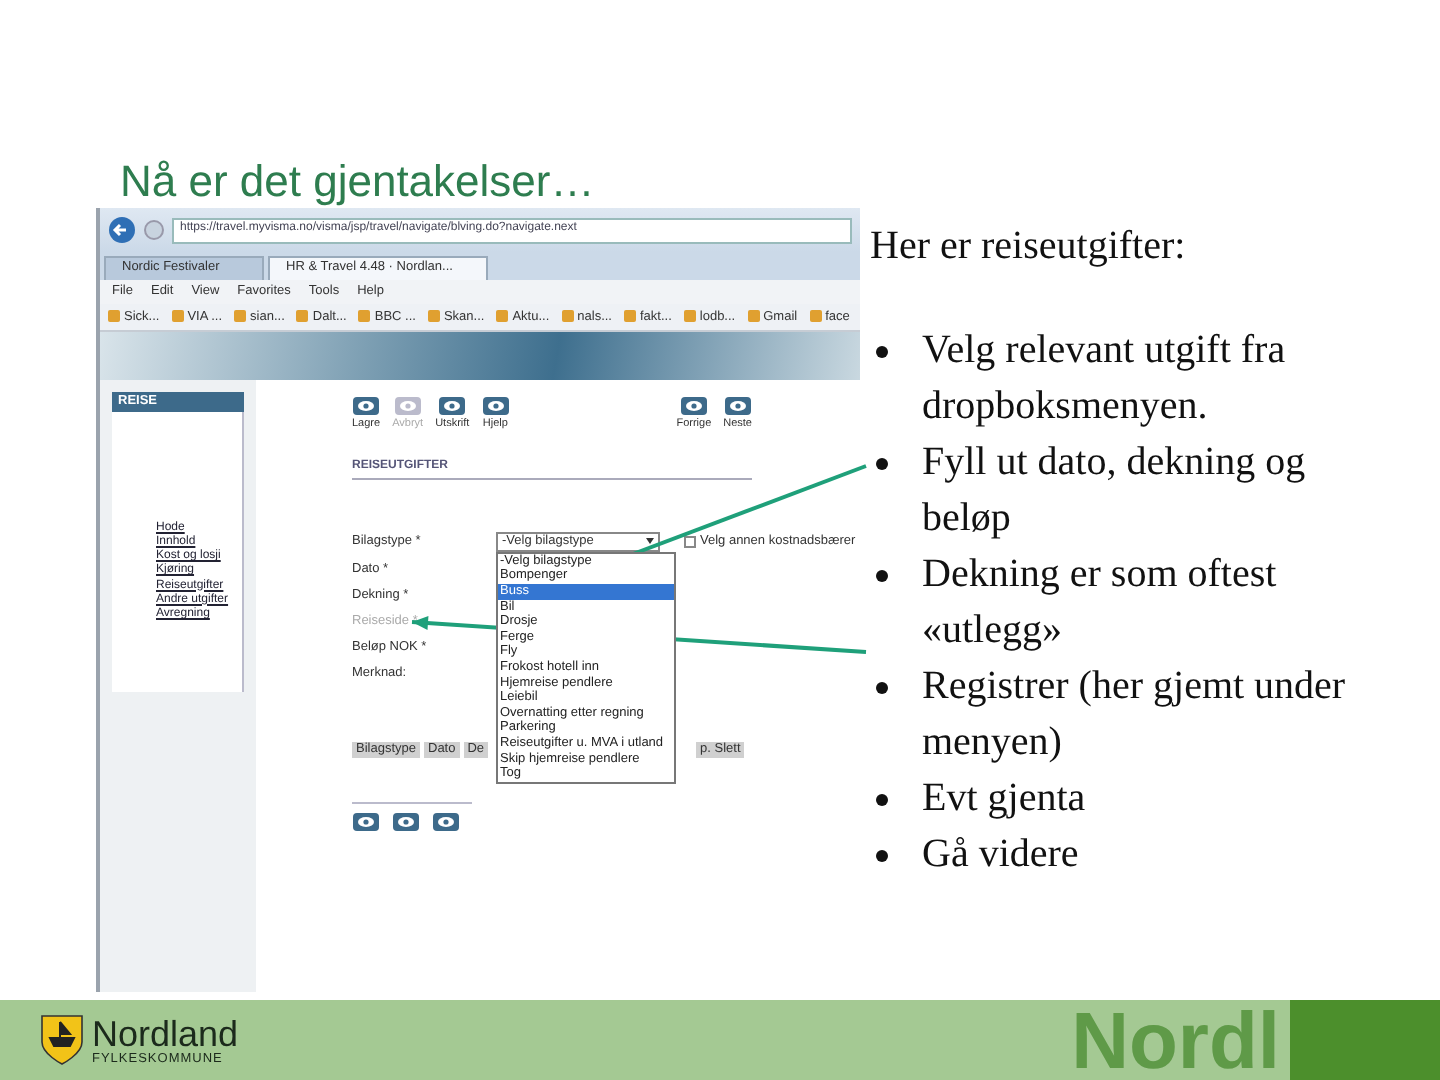 The width and height of the screenshot is (1440, 1080). What do you see at coordinates (1100, 603) in the screenshot?
I see `bullet-text: Dekning er som oftest «utlegg»` at bounding box center [1100, 603].